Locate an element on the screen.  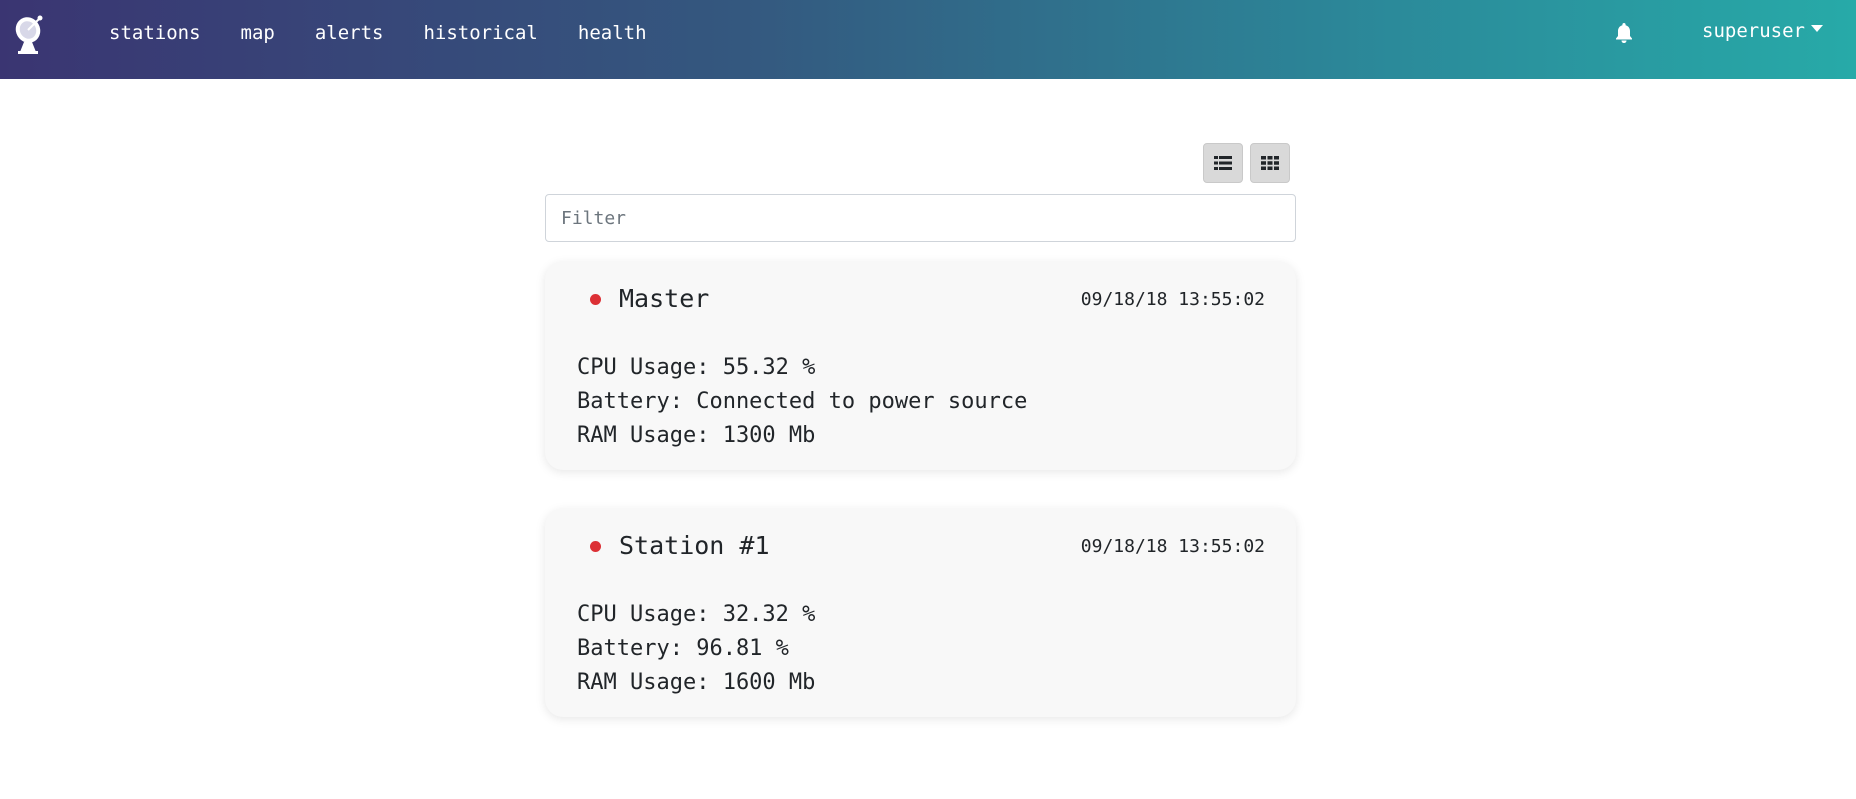
cpu-usage: CPU Usage: 55.32 % is located at coordinates (696, 367).